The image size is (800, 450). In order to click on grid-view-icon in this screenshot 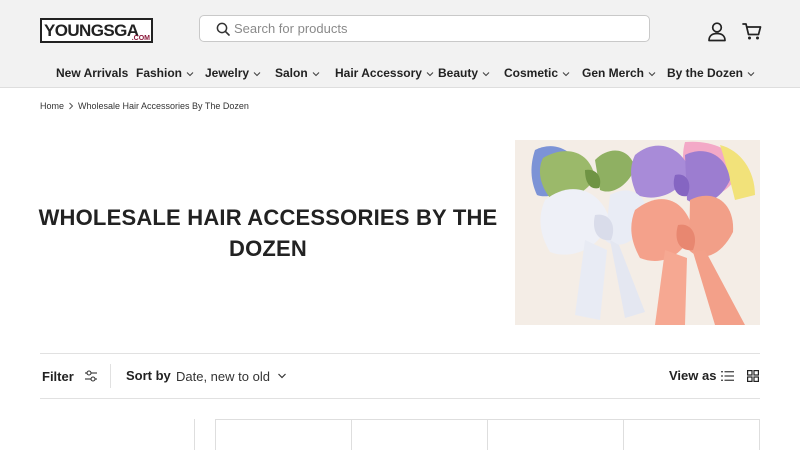, I will do `click(753, 376)`.